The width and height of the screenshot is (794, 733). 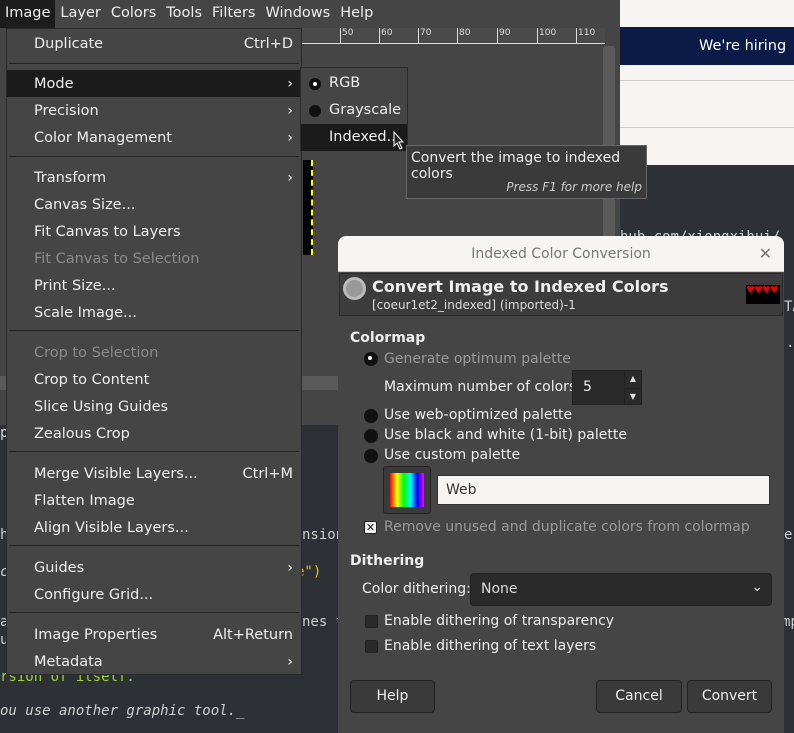 What do you see at coordinates (499, 589) in the screenshot?
I see `color-dithering-value: None` at bounding box center [499, 589].